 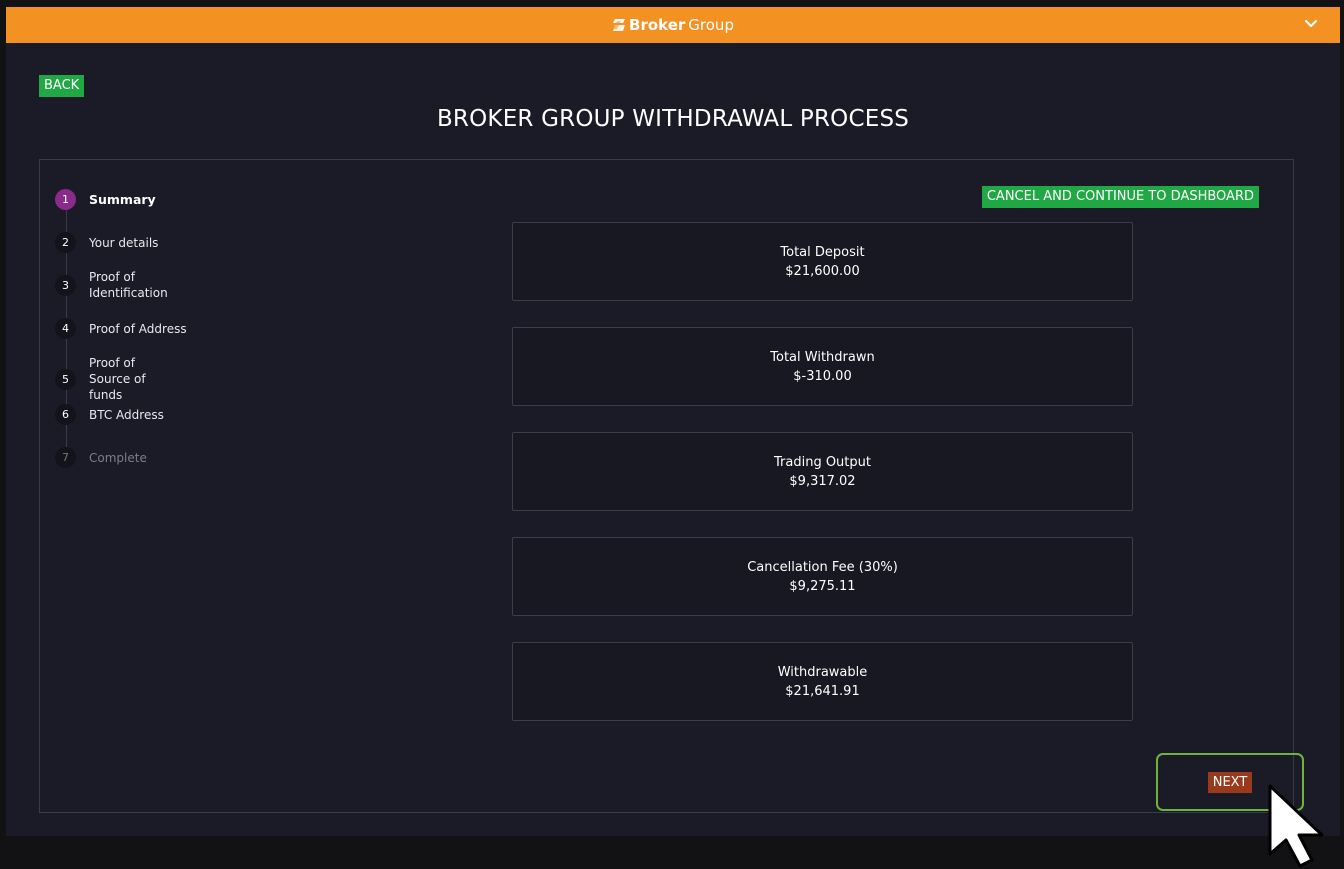 I want to click on logo-mark-icon, so click(x=619, y=25).